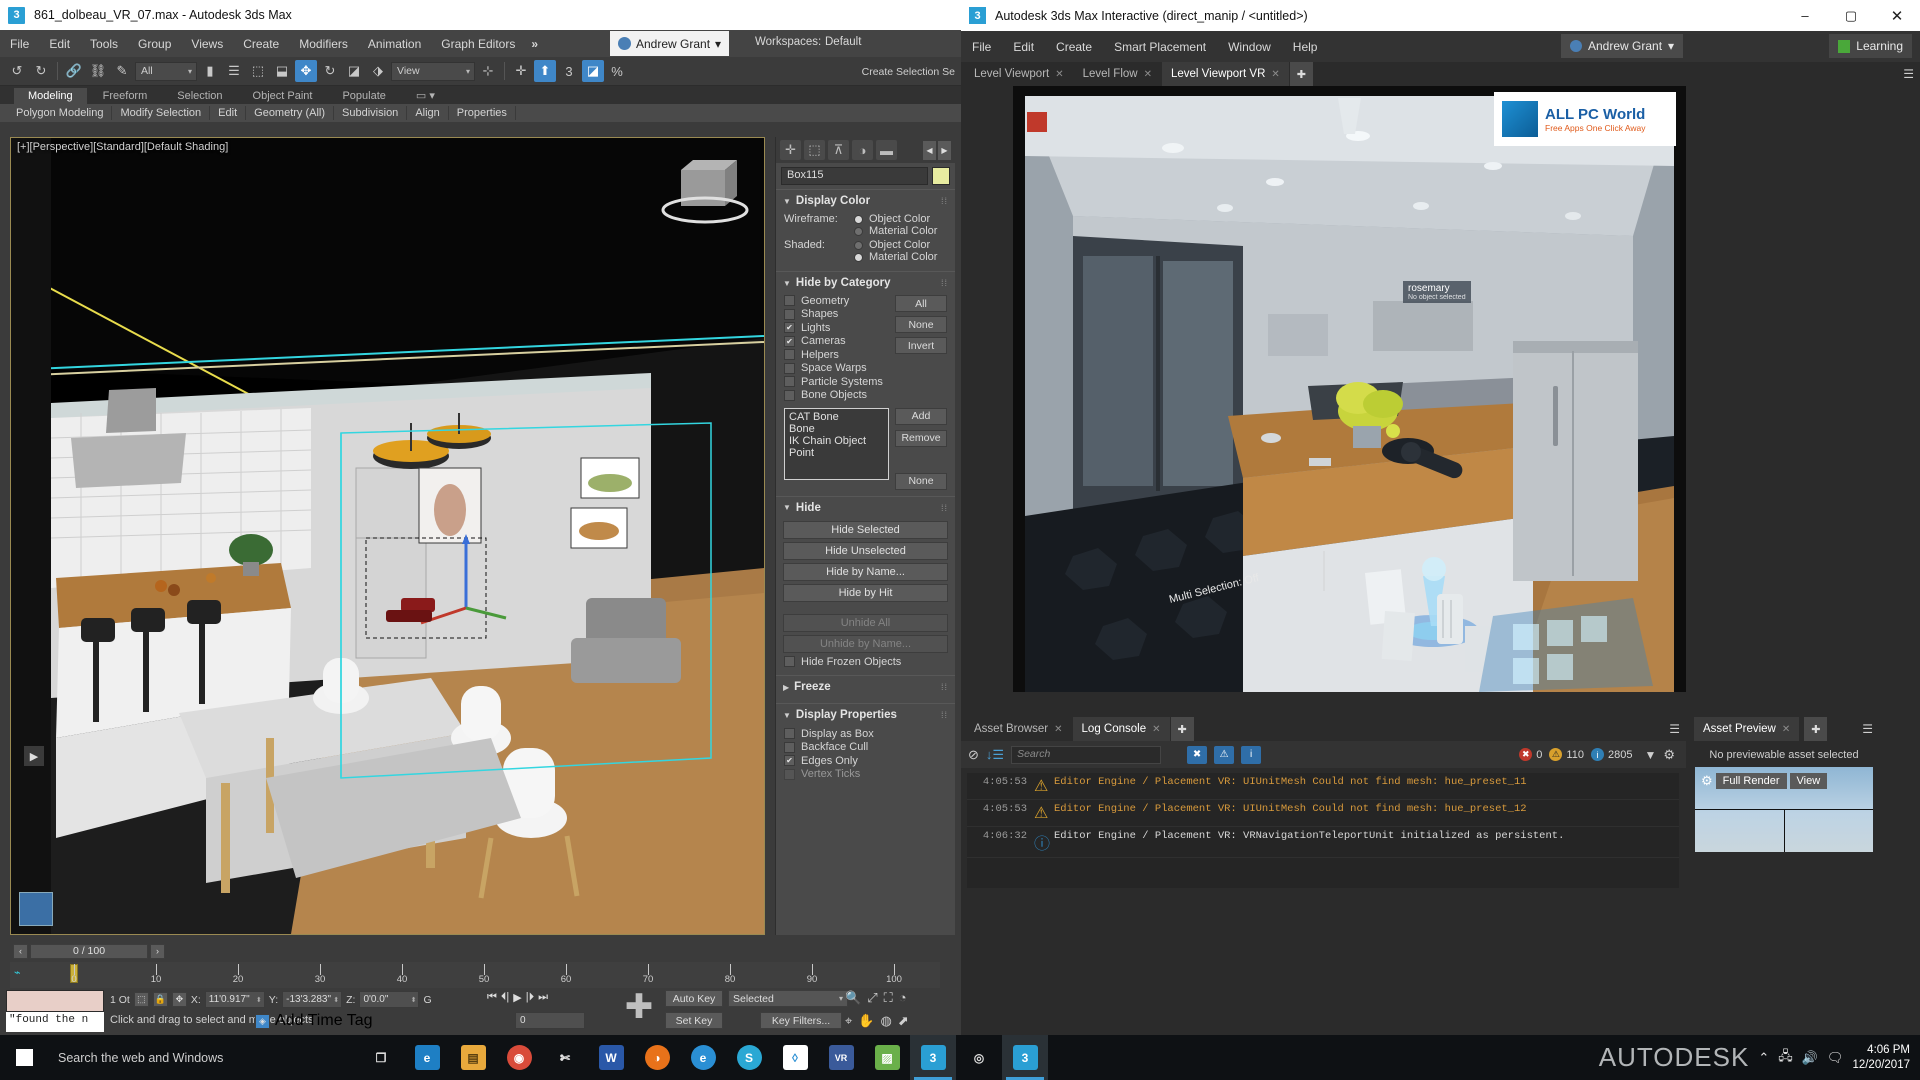  I want to click on add-button: Add, so click(921, 416).